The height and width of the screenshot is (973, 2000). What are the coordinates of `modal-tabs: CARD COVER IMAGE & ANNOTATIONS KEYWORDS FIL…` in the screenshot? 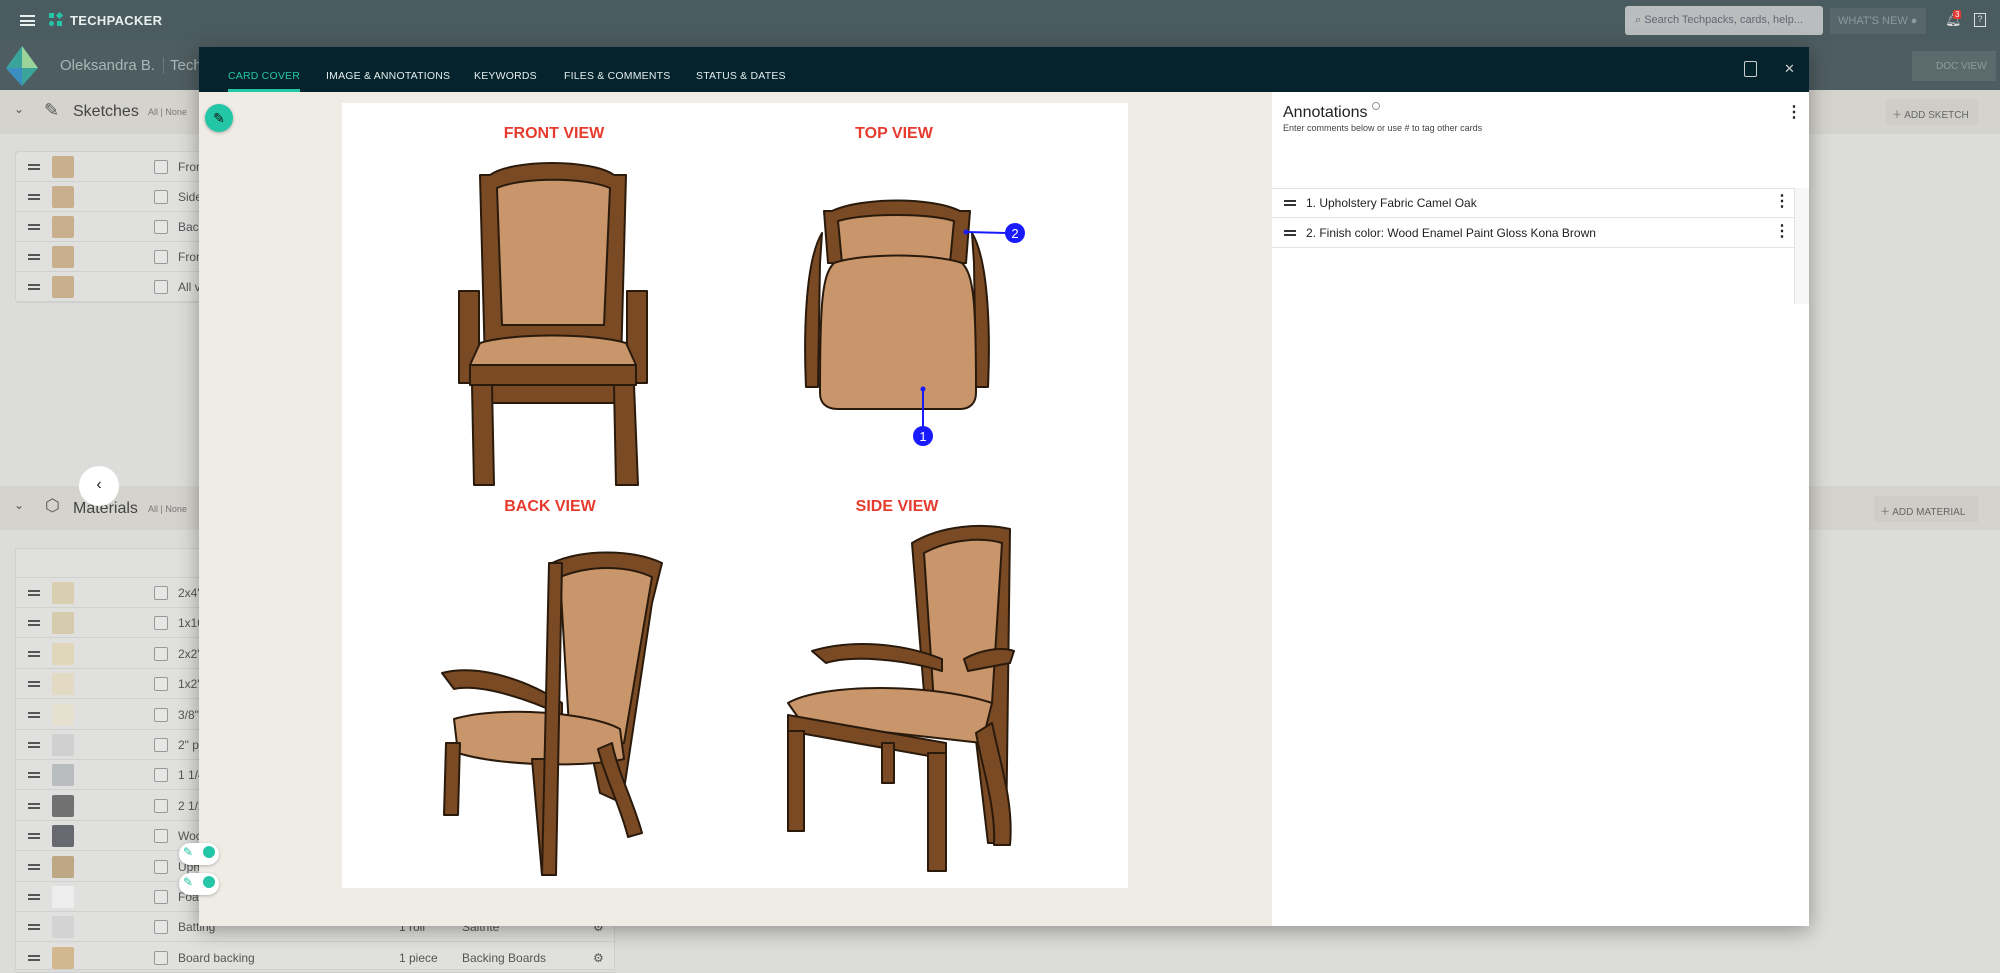 It's located at (1004, 69).